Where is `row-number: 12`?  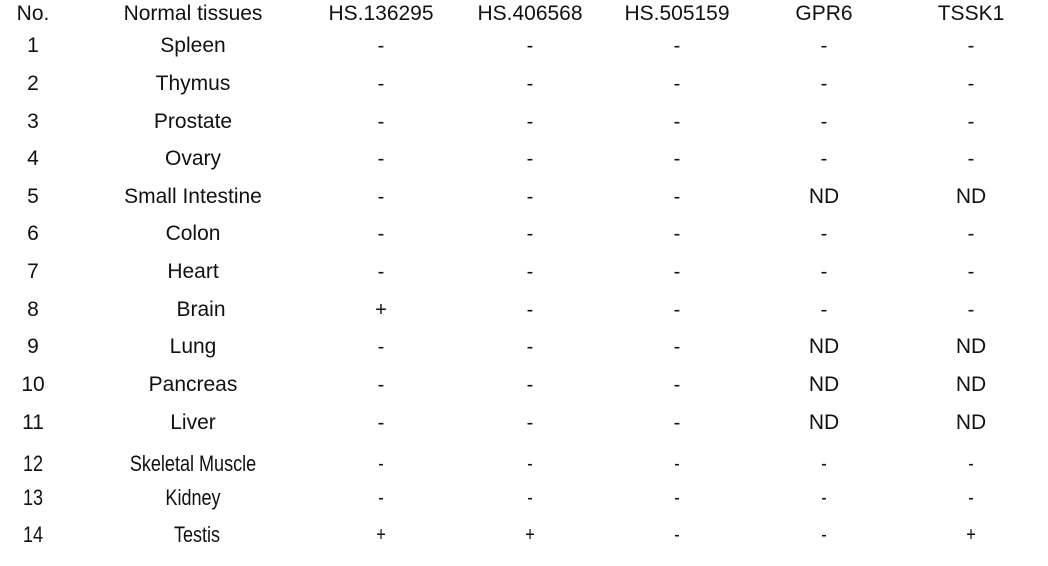
row-number: 12 is located at coordinates (33, 463).